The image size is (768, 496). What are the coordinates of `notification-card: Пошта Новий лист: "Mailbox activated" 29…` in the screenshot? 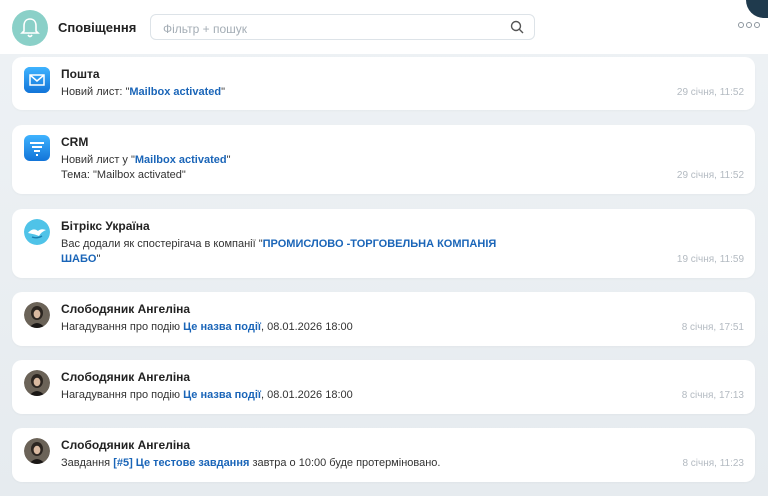 It's located at (383, 83).